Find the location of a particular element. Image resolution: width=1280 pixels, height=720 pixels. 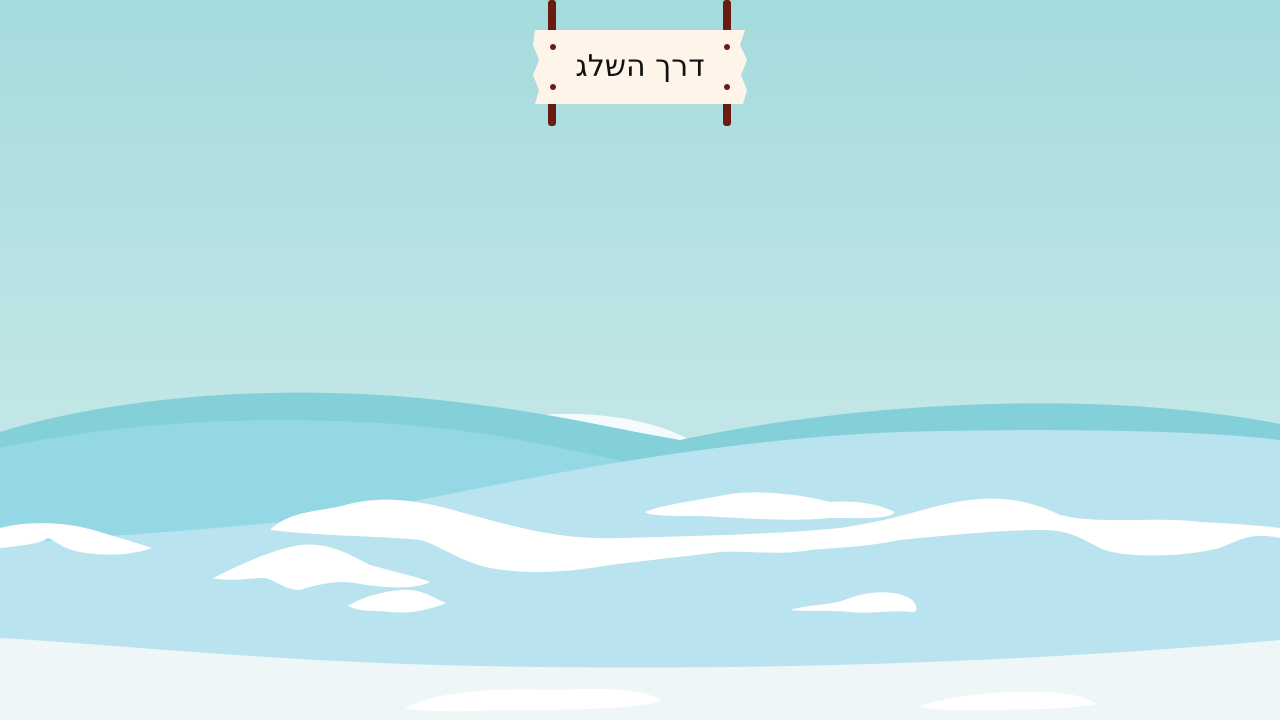

sign-title: דרך השלג is located at coordinates (640, 66).